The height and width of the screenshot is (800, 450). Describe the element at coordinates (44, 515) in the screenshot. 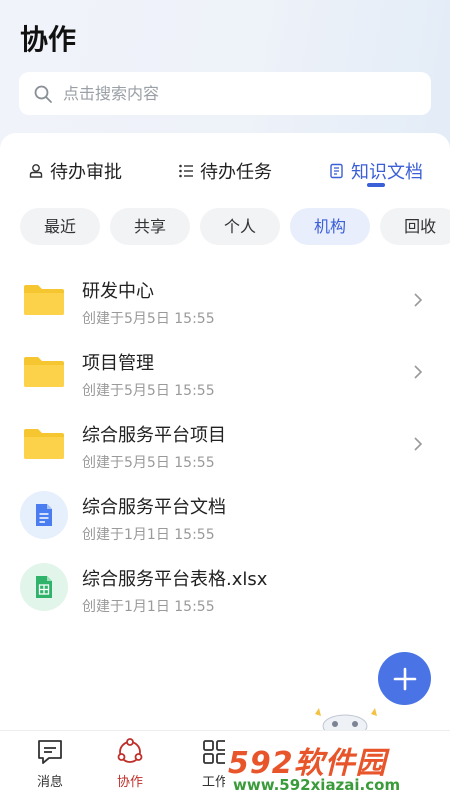

I see `doc-file-icon` at that location.